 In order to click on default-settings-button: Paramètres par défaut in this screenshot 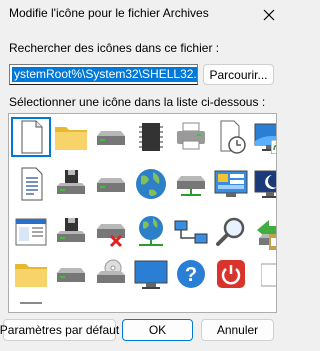, I will do `click(59, 330)`.